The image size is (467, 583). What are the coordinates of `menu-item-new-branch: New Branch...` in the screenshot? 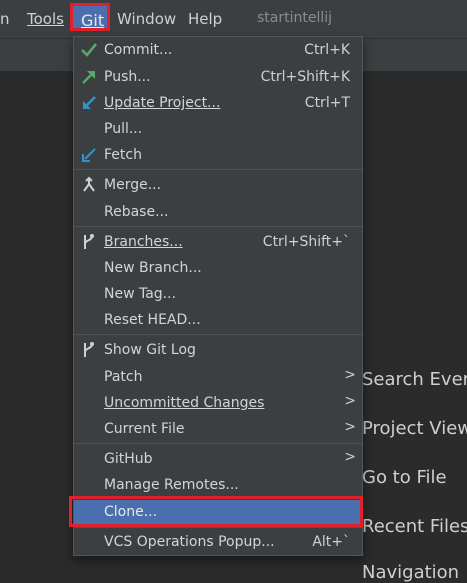 It's located at (218, 269).